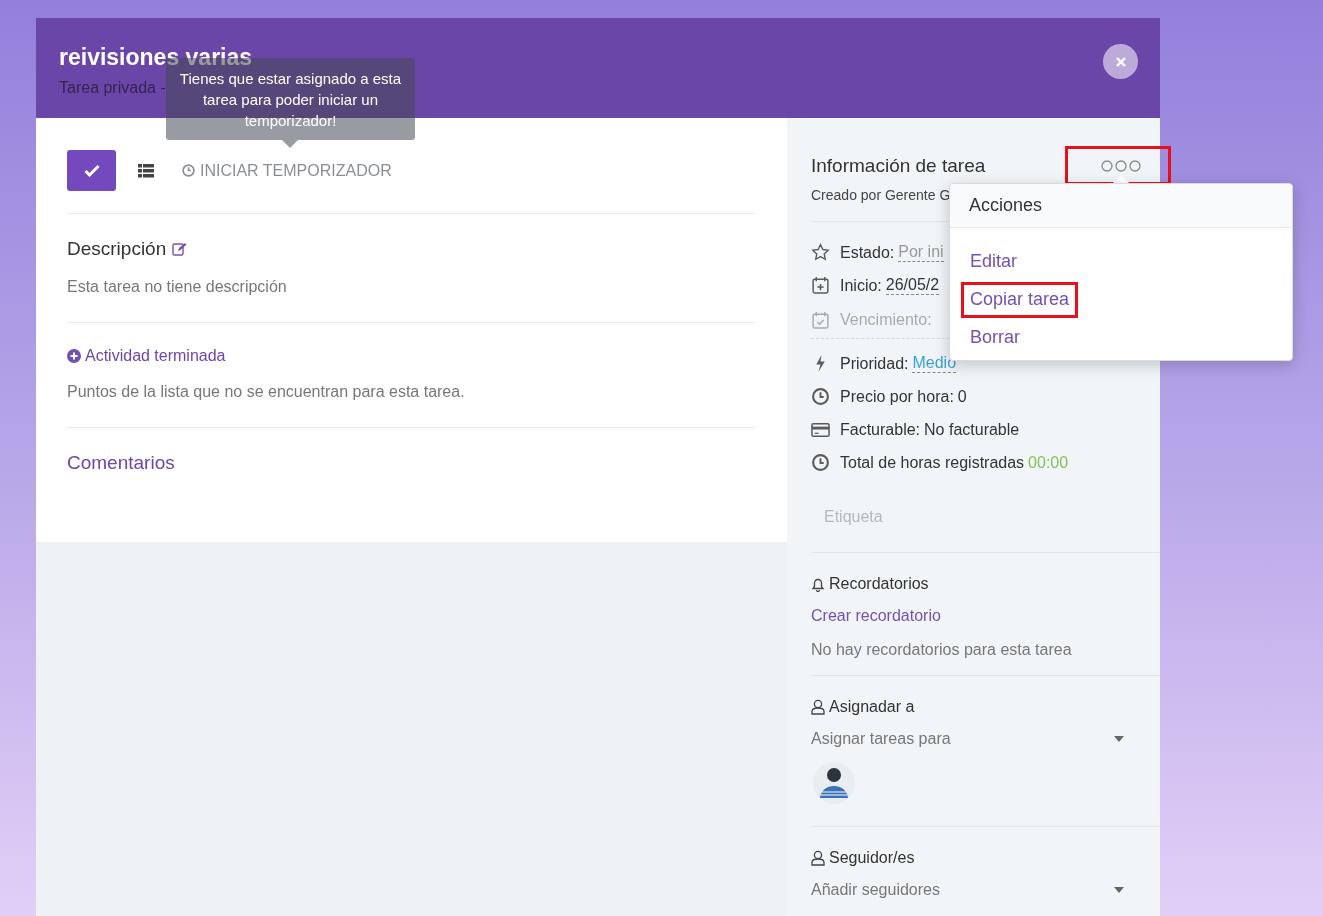 Image resolution: width=1323 pixels, height=916 pixels. What do you see at coordinates (820, 252) in the screenshot?
I see `star-icon` at bounding box center [820, 252].